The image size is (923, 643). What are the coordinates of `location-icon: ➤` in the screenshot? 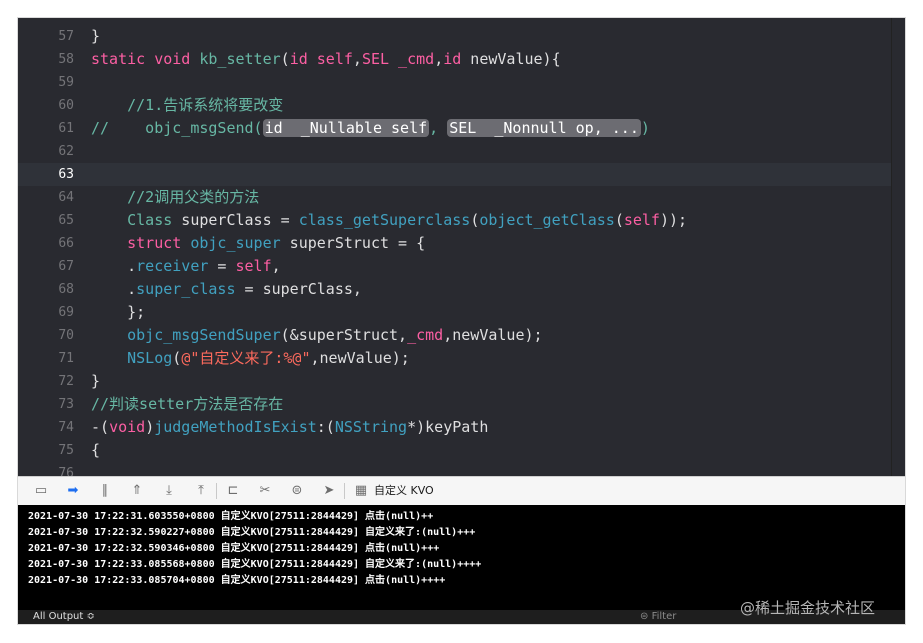 It's located at (329, 491).